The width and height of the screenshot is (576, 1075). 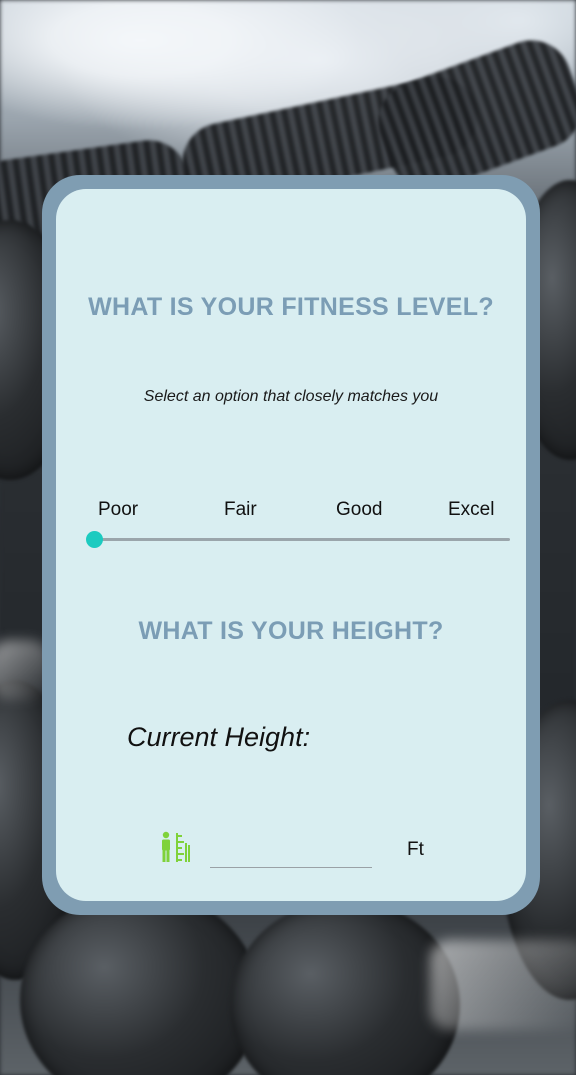 I want to click on current-height-label: Current Height:, so click(x=219, y=737).